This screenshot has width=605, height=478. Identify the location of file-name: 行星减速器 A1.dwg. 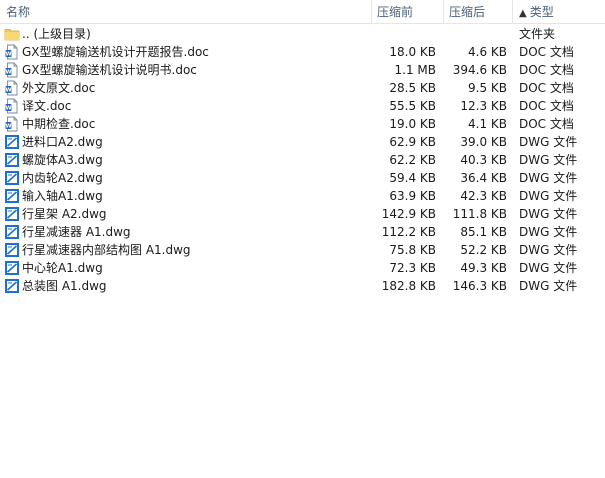
(76, 232).